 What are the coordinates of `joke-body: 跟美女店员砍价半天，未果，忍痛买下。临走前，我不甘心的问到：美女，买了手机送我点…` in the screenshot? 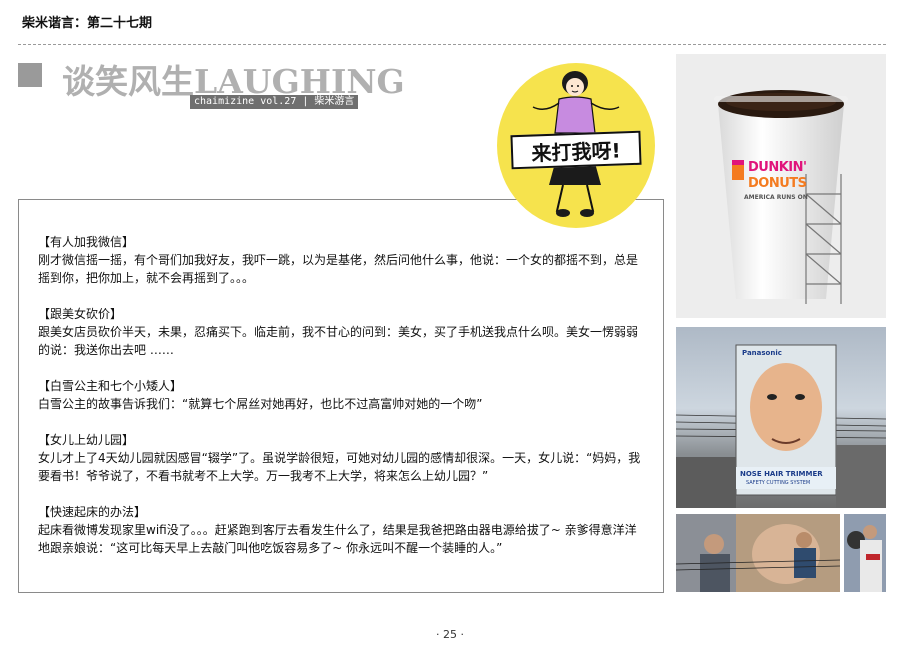 It's located at (338, 341).